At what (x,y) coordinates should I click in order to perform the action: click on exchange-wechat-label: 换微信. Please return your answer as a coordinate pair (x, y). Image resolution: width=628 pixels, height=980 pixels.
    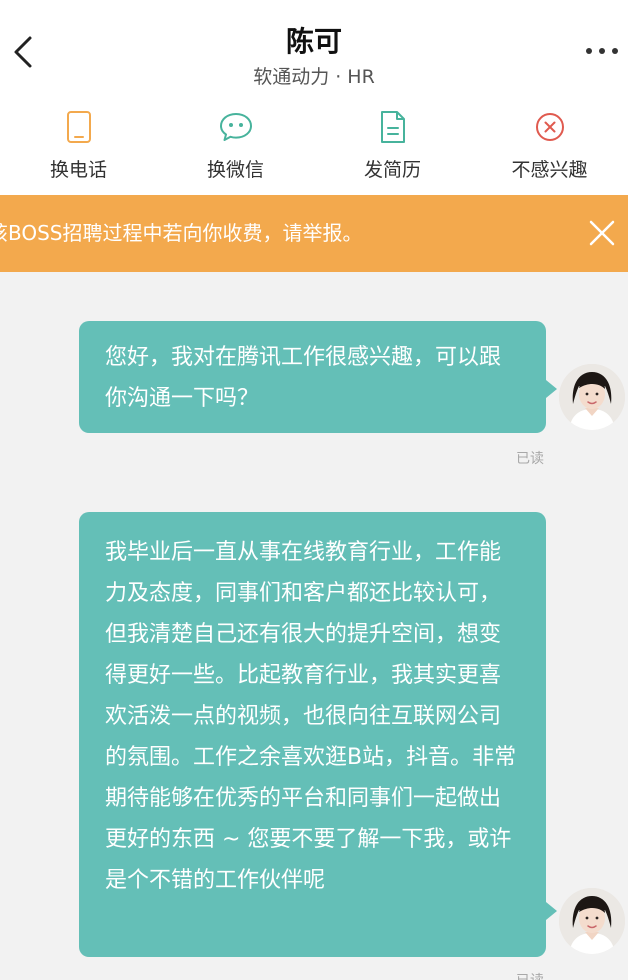
    Looking at the image, I should click on (235, 170).